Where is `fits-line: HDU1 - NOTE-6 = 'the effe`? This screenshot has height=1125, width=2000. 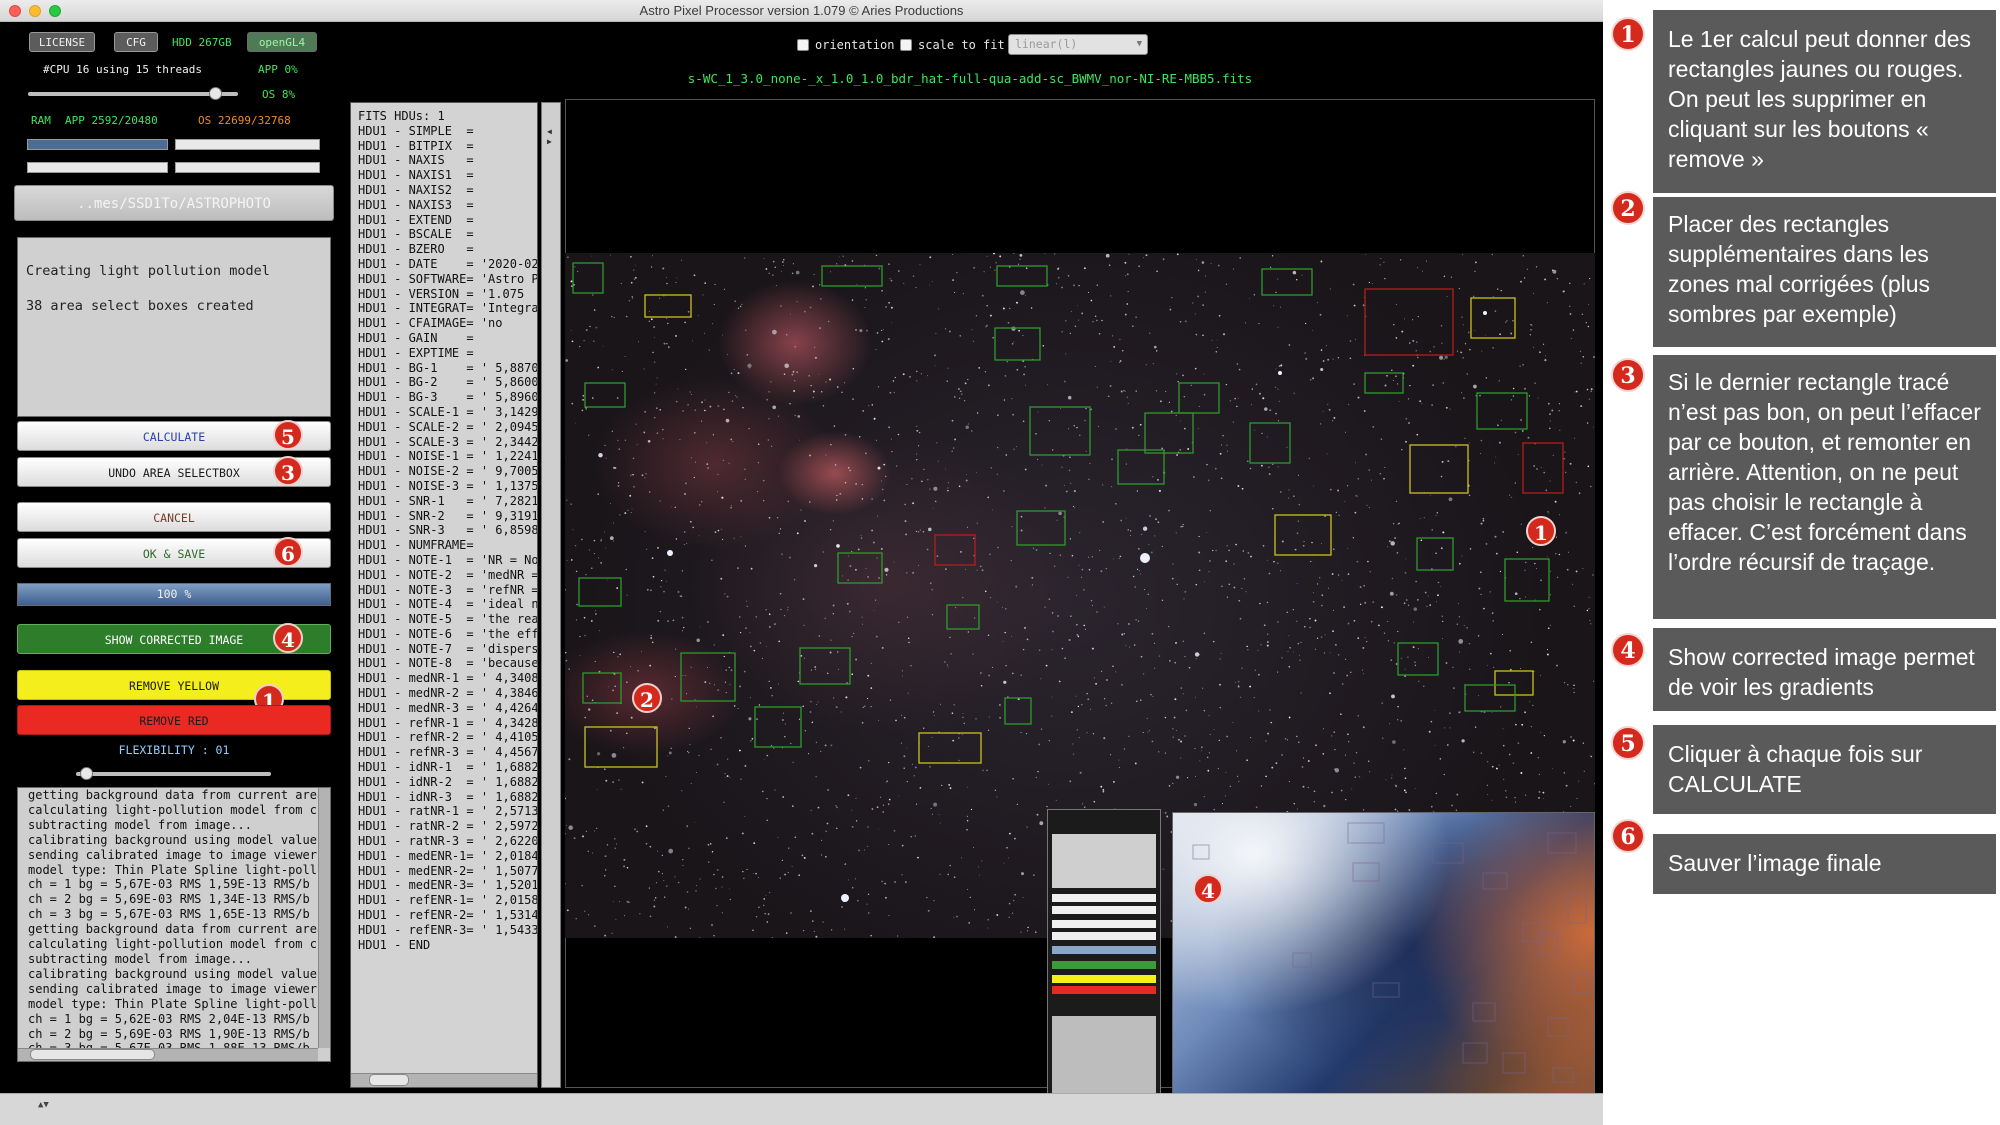 fits-line: HDU1 - NOTE-6 = 'the effe is located at coordinates (448, 633).